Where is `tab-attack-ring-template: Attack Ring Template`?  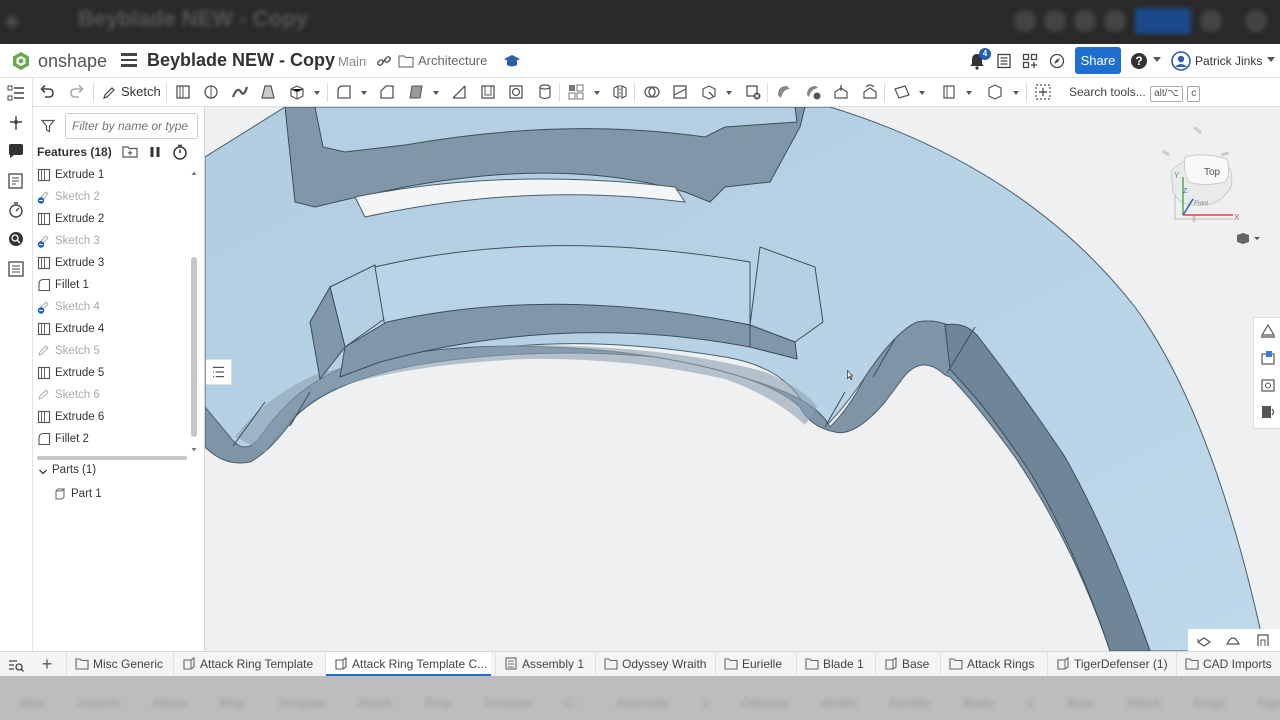
tab-attack-ring-template: Attack Ring Template is located at coordinates (247, 664).